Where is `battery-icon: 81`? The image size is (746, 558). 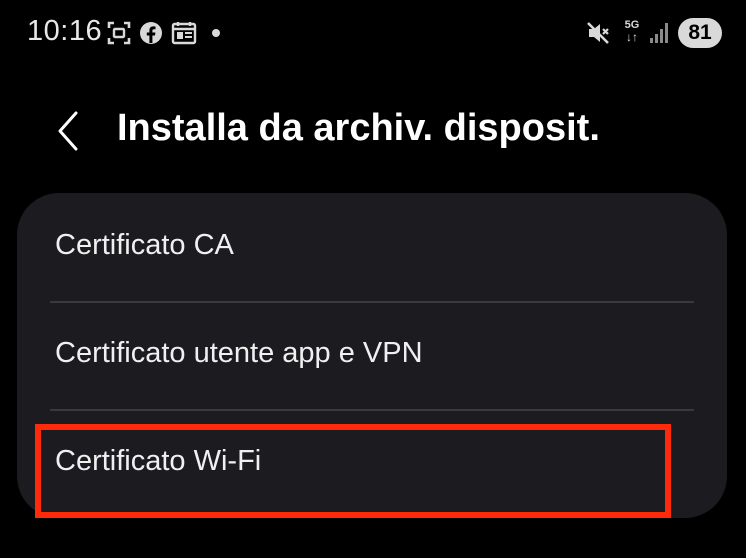
battery-icon: 81 is located at coordinates (700, 33).